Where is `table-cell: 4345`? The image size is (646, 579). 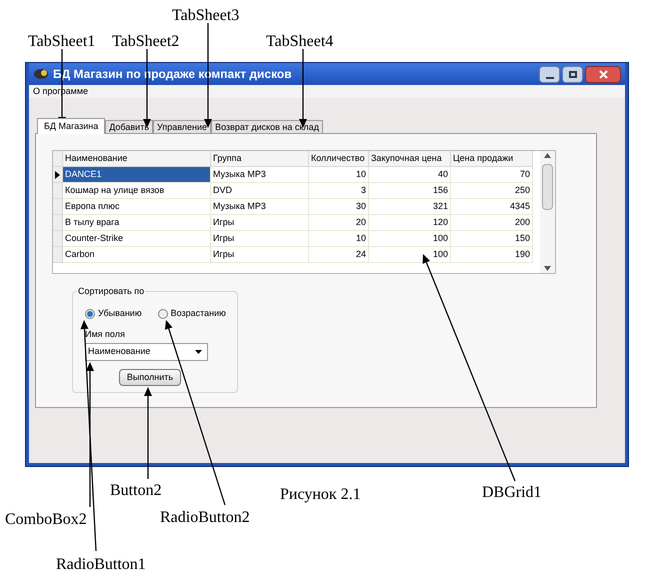
table-cell: 4345 is located at coordinates (492, 207).